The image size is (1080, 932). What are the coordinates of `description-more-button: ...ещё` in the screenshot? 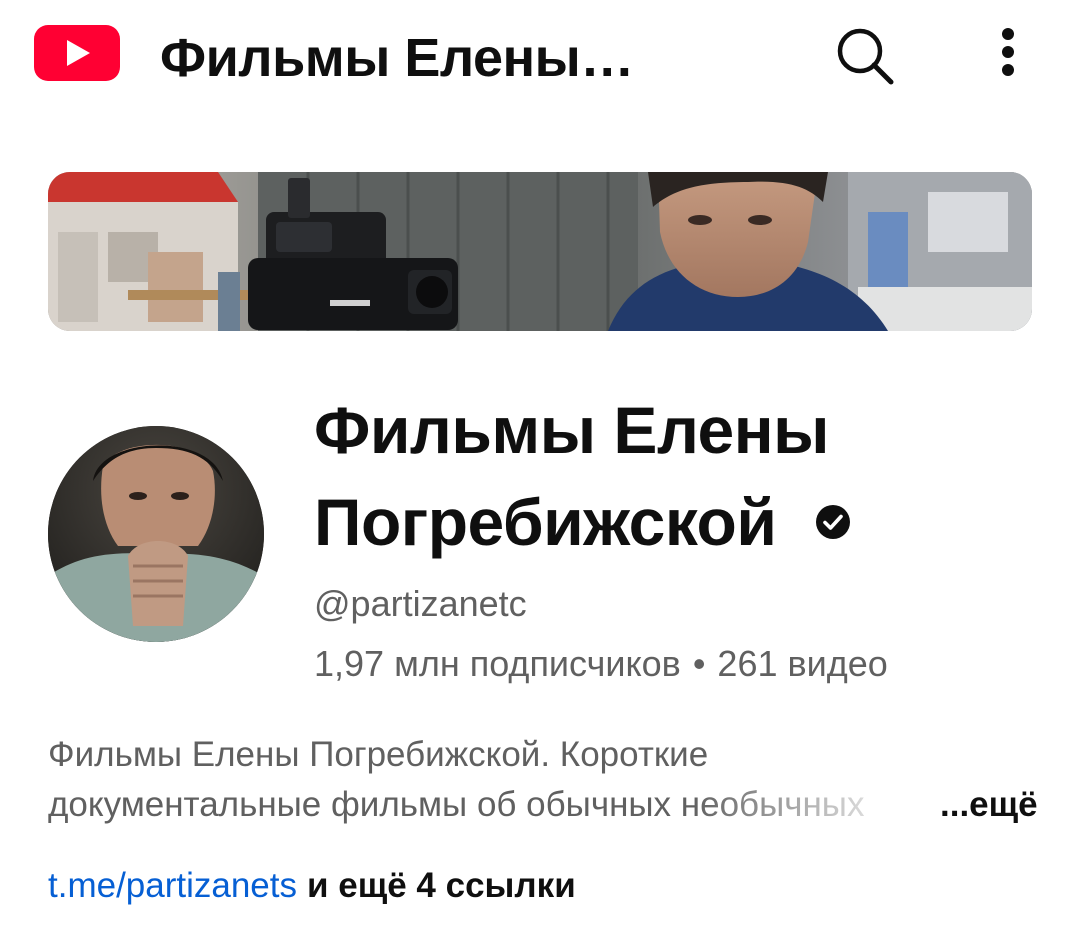 It's located at (989, 805).